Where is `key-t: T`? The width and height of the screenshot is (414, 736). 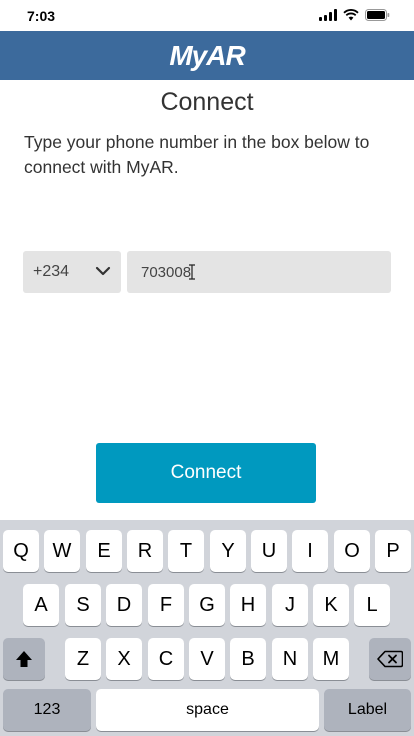
key-t: T is located at coordinates (186, 551).